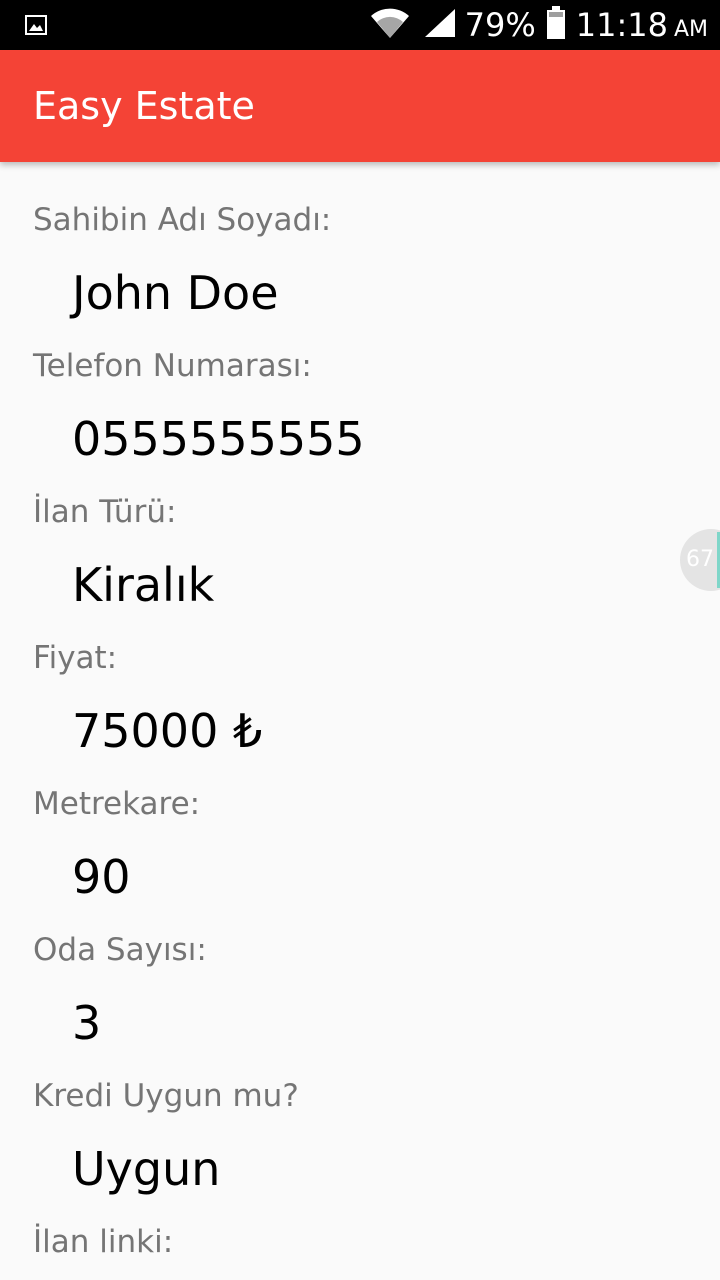  Describe the element at coordinates (390, 25) in the screenshot. I see `wifi-icon` at that location.